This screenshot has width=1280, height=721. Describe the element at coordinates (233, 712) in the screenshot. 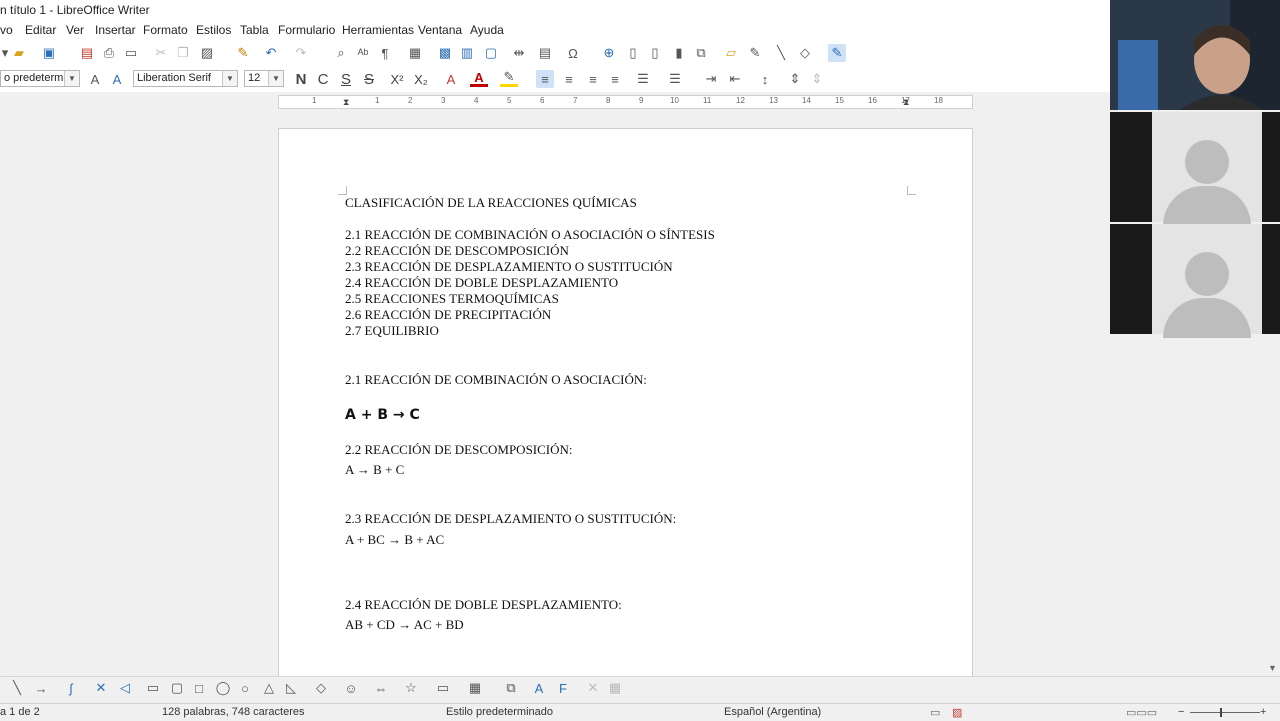

I see `word-count: 128 palabras, 748 caracteres` at that location.